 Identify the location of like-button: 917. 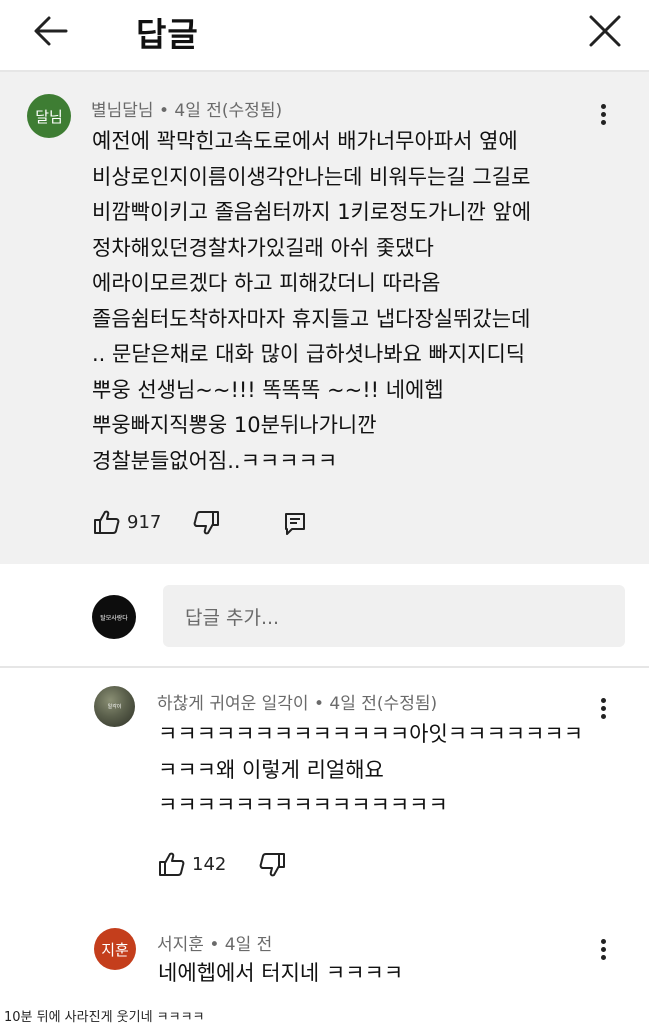
(127, 522).